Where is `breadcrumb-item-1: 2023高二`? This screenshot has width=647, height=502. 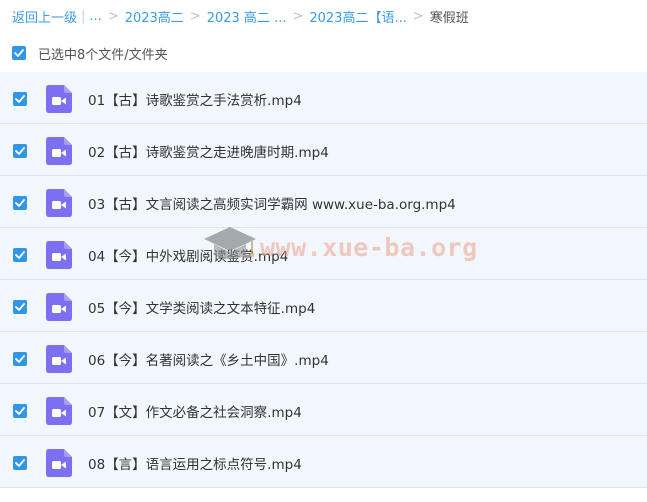
breadcrumb-item-1: 2023高二 is located at coordinates (154, 16).